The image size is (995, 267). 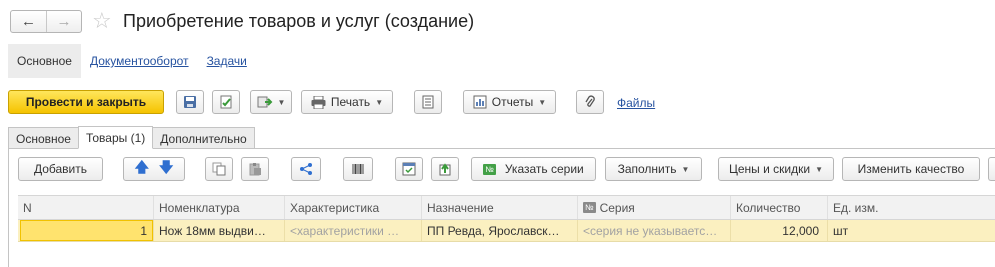 What do you see at coordinates (28, 21) in the screenshot?
I see `back-arrow-icon: ←` at bounding box center [28, 21].